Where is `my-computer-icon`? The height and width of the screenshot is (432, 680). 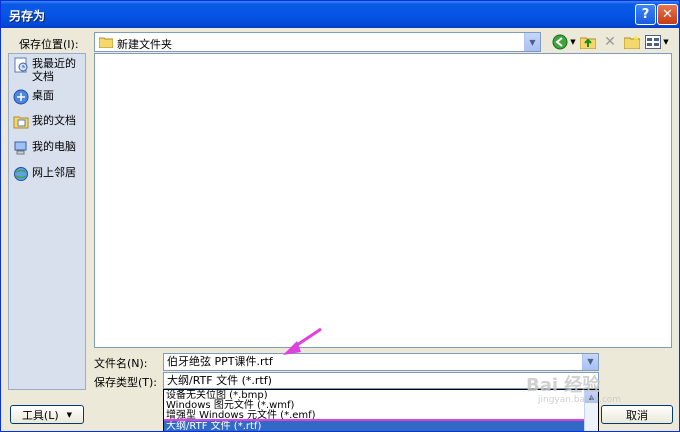
my-computer-icon is located at coordinates (21, 149).